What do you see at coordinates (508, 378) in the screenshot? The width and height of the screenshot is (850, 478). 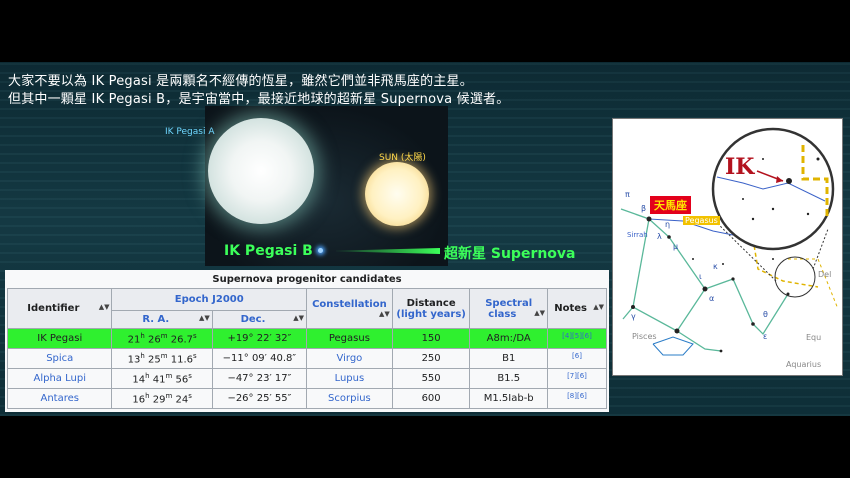 I see `cell-spectral: B1.5` at bounding box center [508, 378].